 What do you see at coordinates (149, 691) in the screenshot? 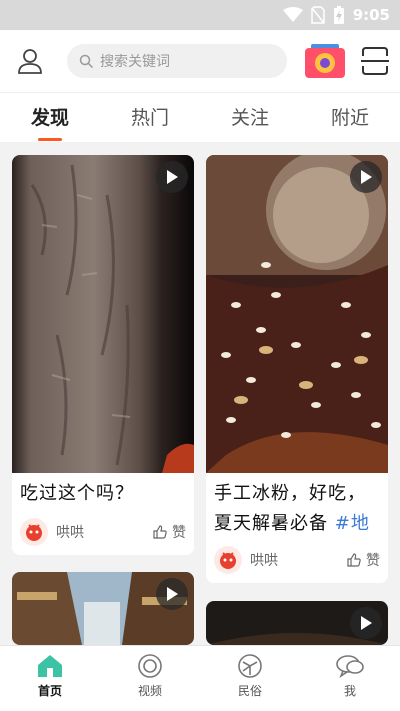
I see `nav-label: 视频` at bounding box center [149, 691].